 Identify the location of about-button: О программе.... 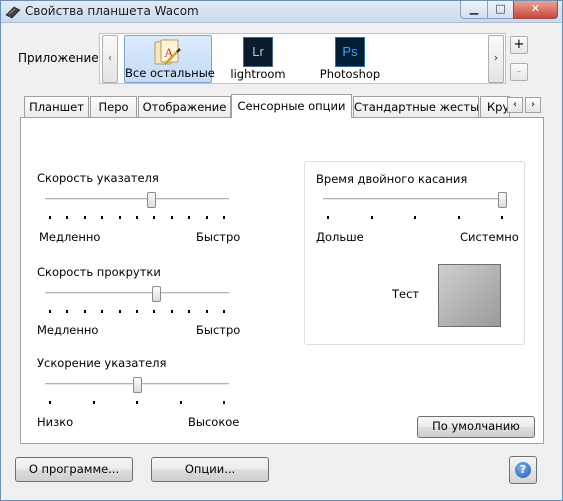
(74, 469).